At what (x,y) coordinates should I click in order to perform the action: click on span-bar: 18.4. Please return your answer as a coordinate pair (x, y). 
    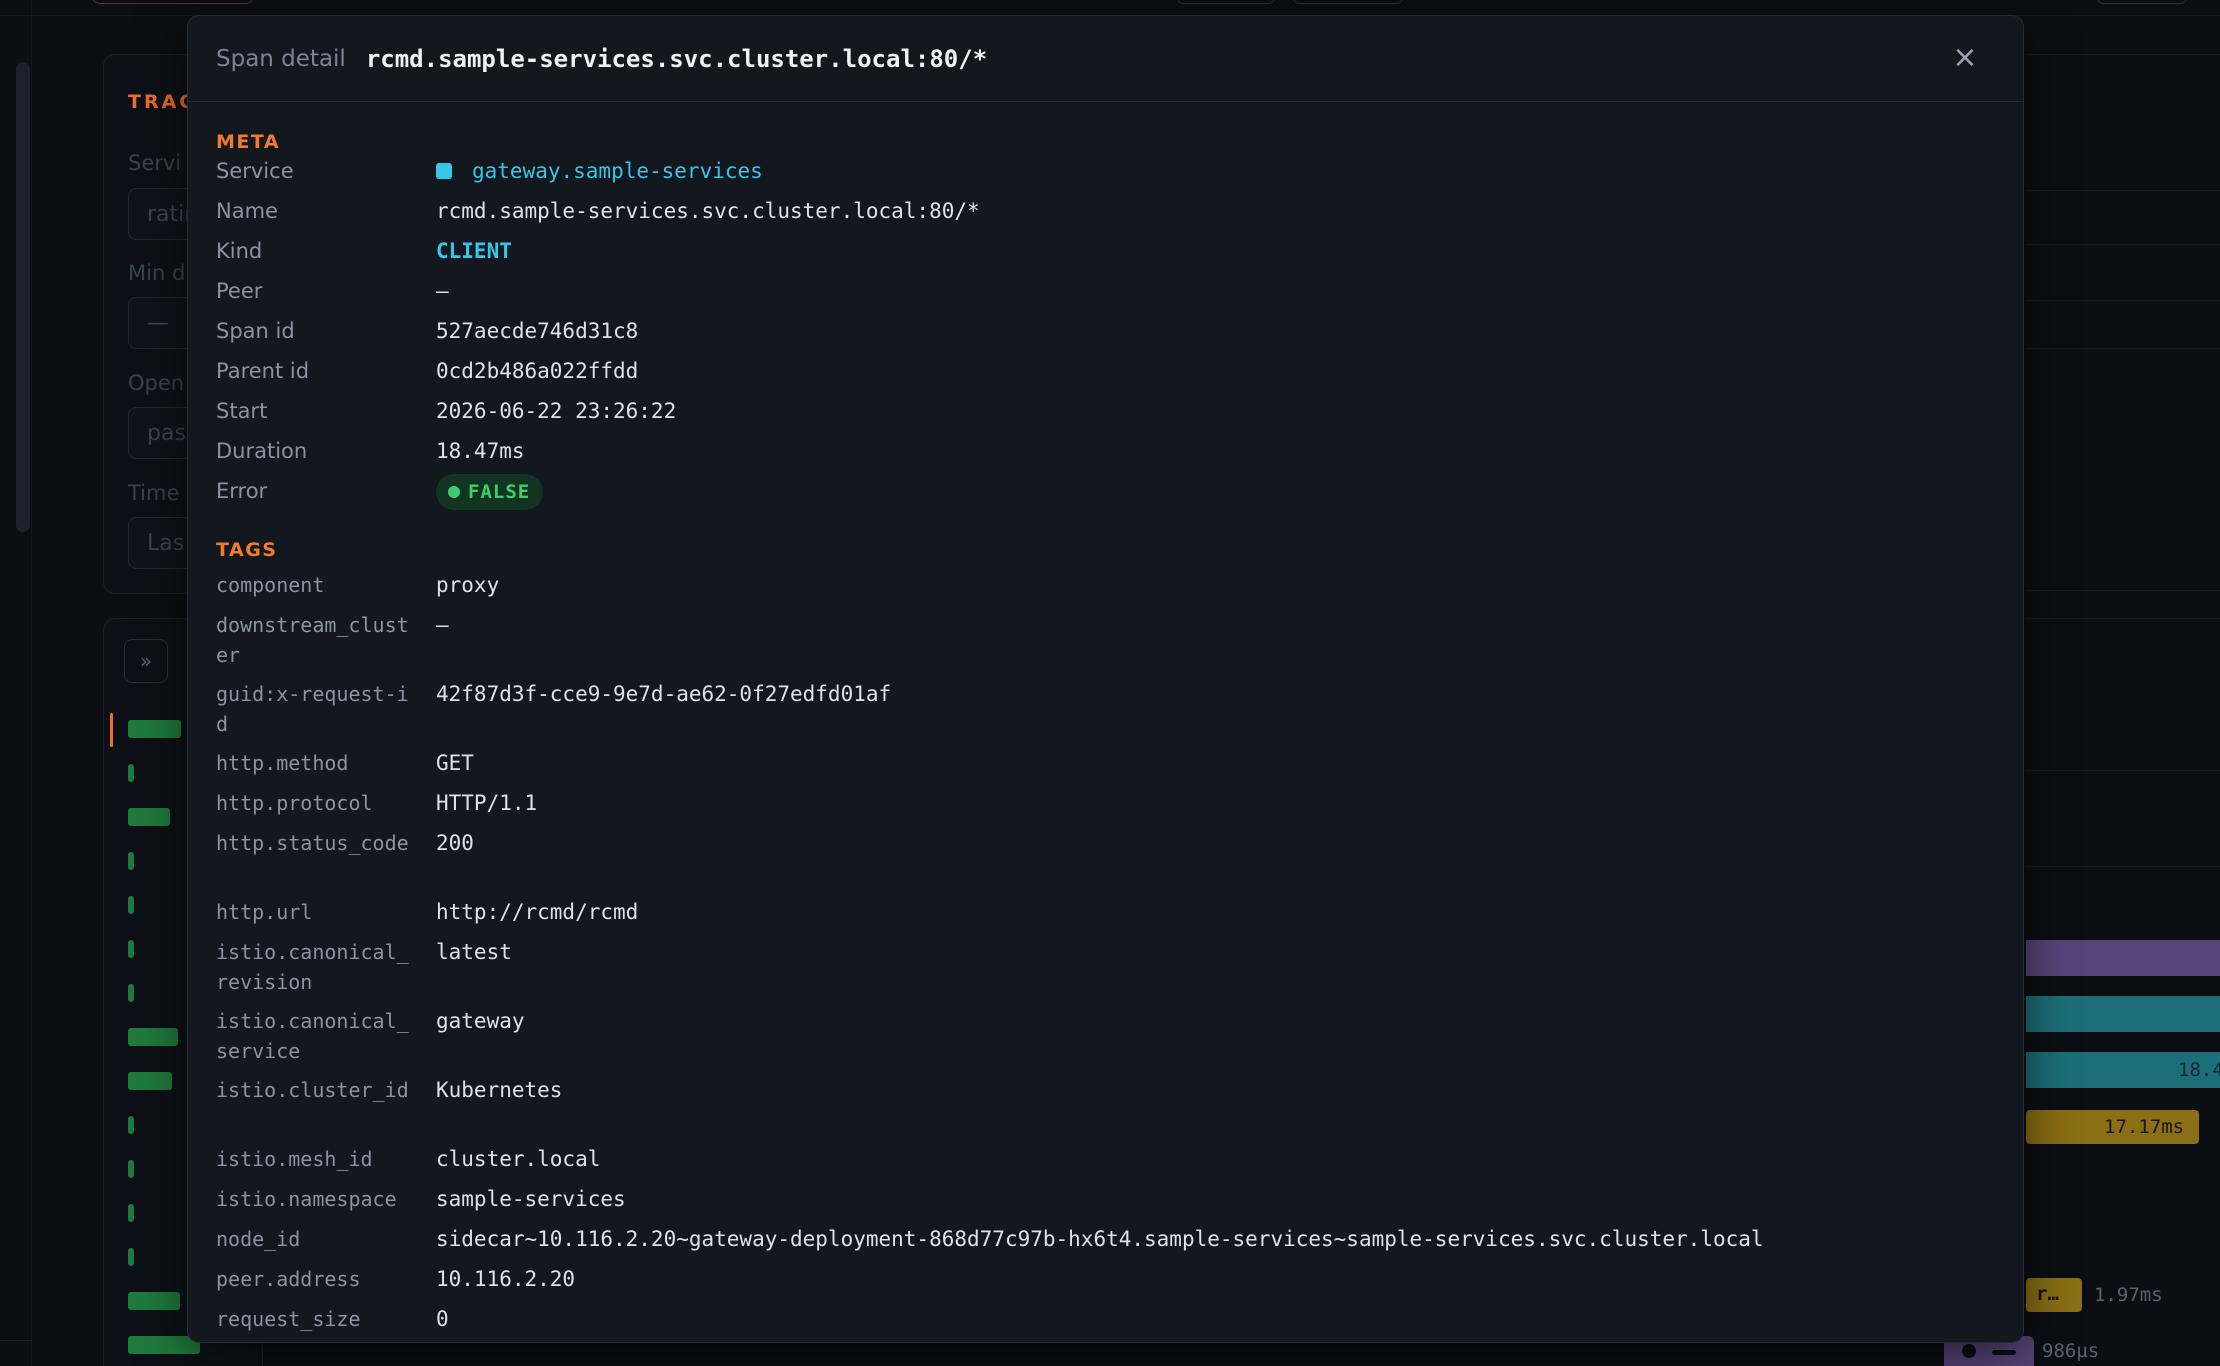
    Looking at the image, I should click on (2123, 1070).